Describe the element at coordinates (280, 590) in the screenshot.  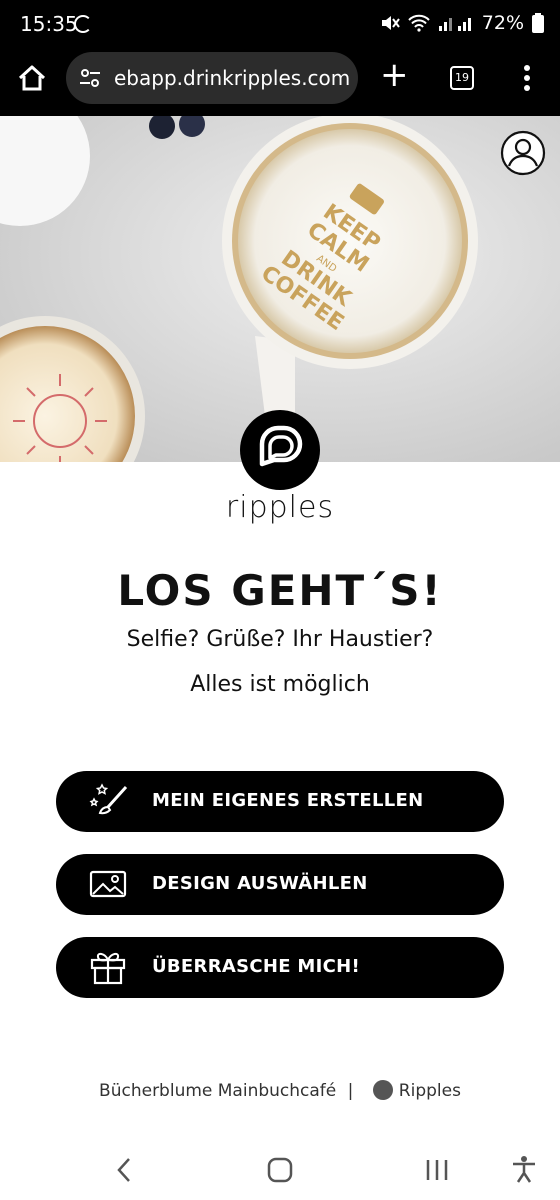
I see `page-title: LOS GEHT´S!` at that location.